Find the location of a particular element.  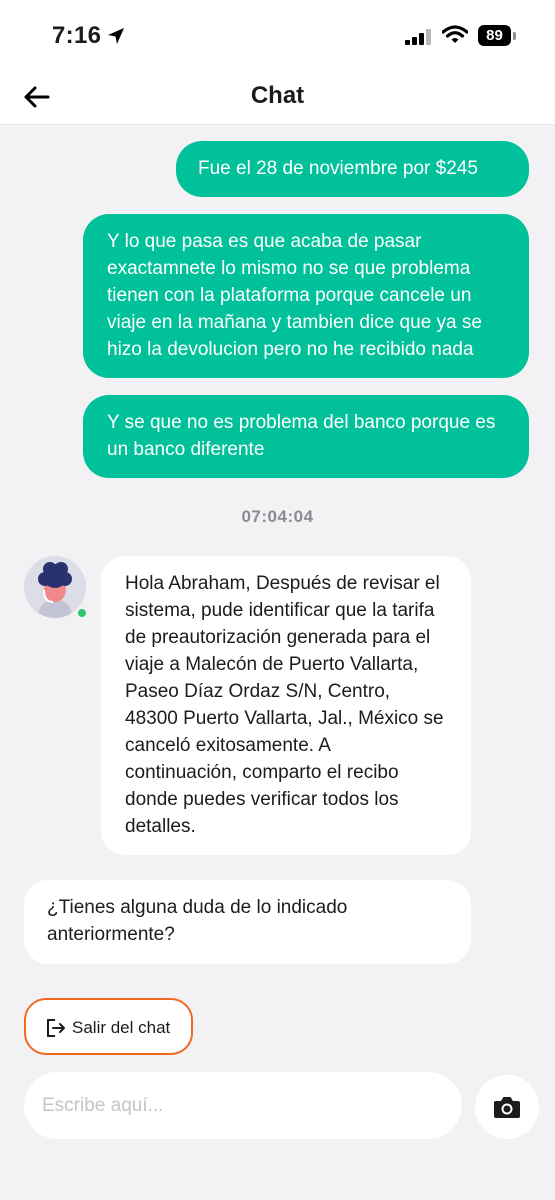

battery-tip is located at coordinates (514, 36).